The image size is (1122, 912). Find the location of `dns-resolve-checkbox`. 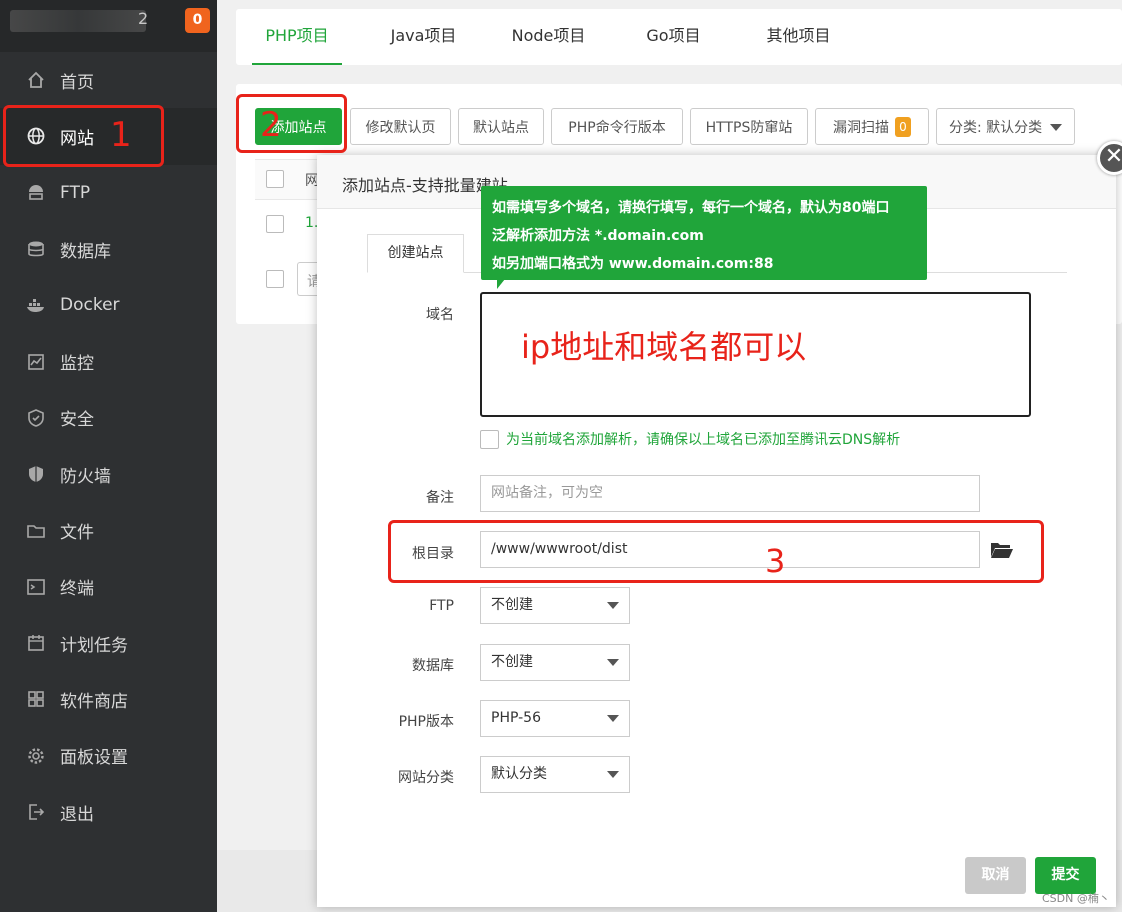

dns-resolve-checkbox is located at coordinates (489, 439).